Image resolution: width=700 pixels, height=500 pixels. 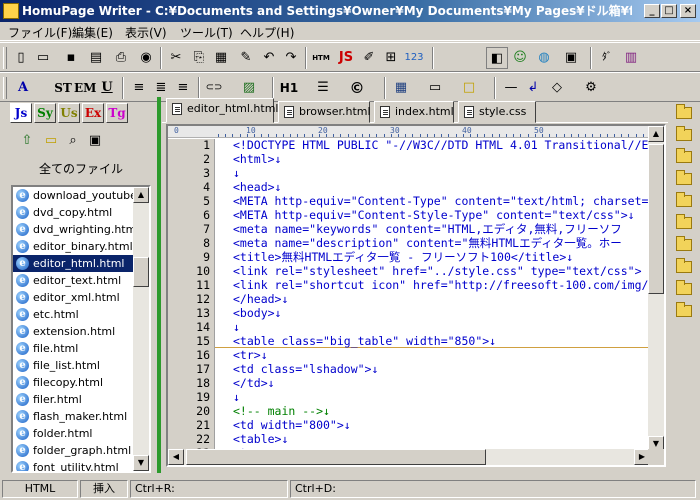 I want to click on tool-icon: ▥, so click(x=631, y=58).